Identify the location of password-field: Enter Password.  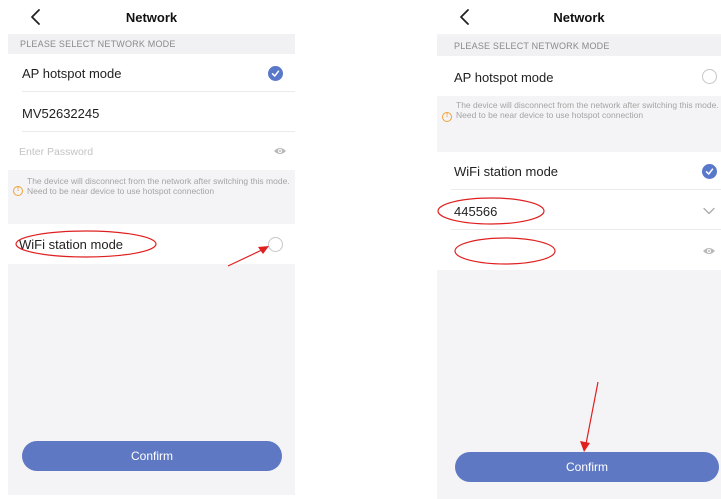
(151, 151).